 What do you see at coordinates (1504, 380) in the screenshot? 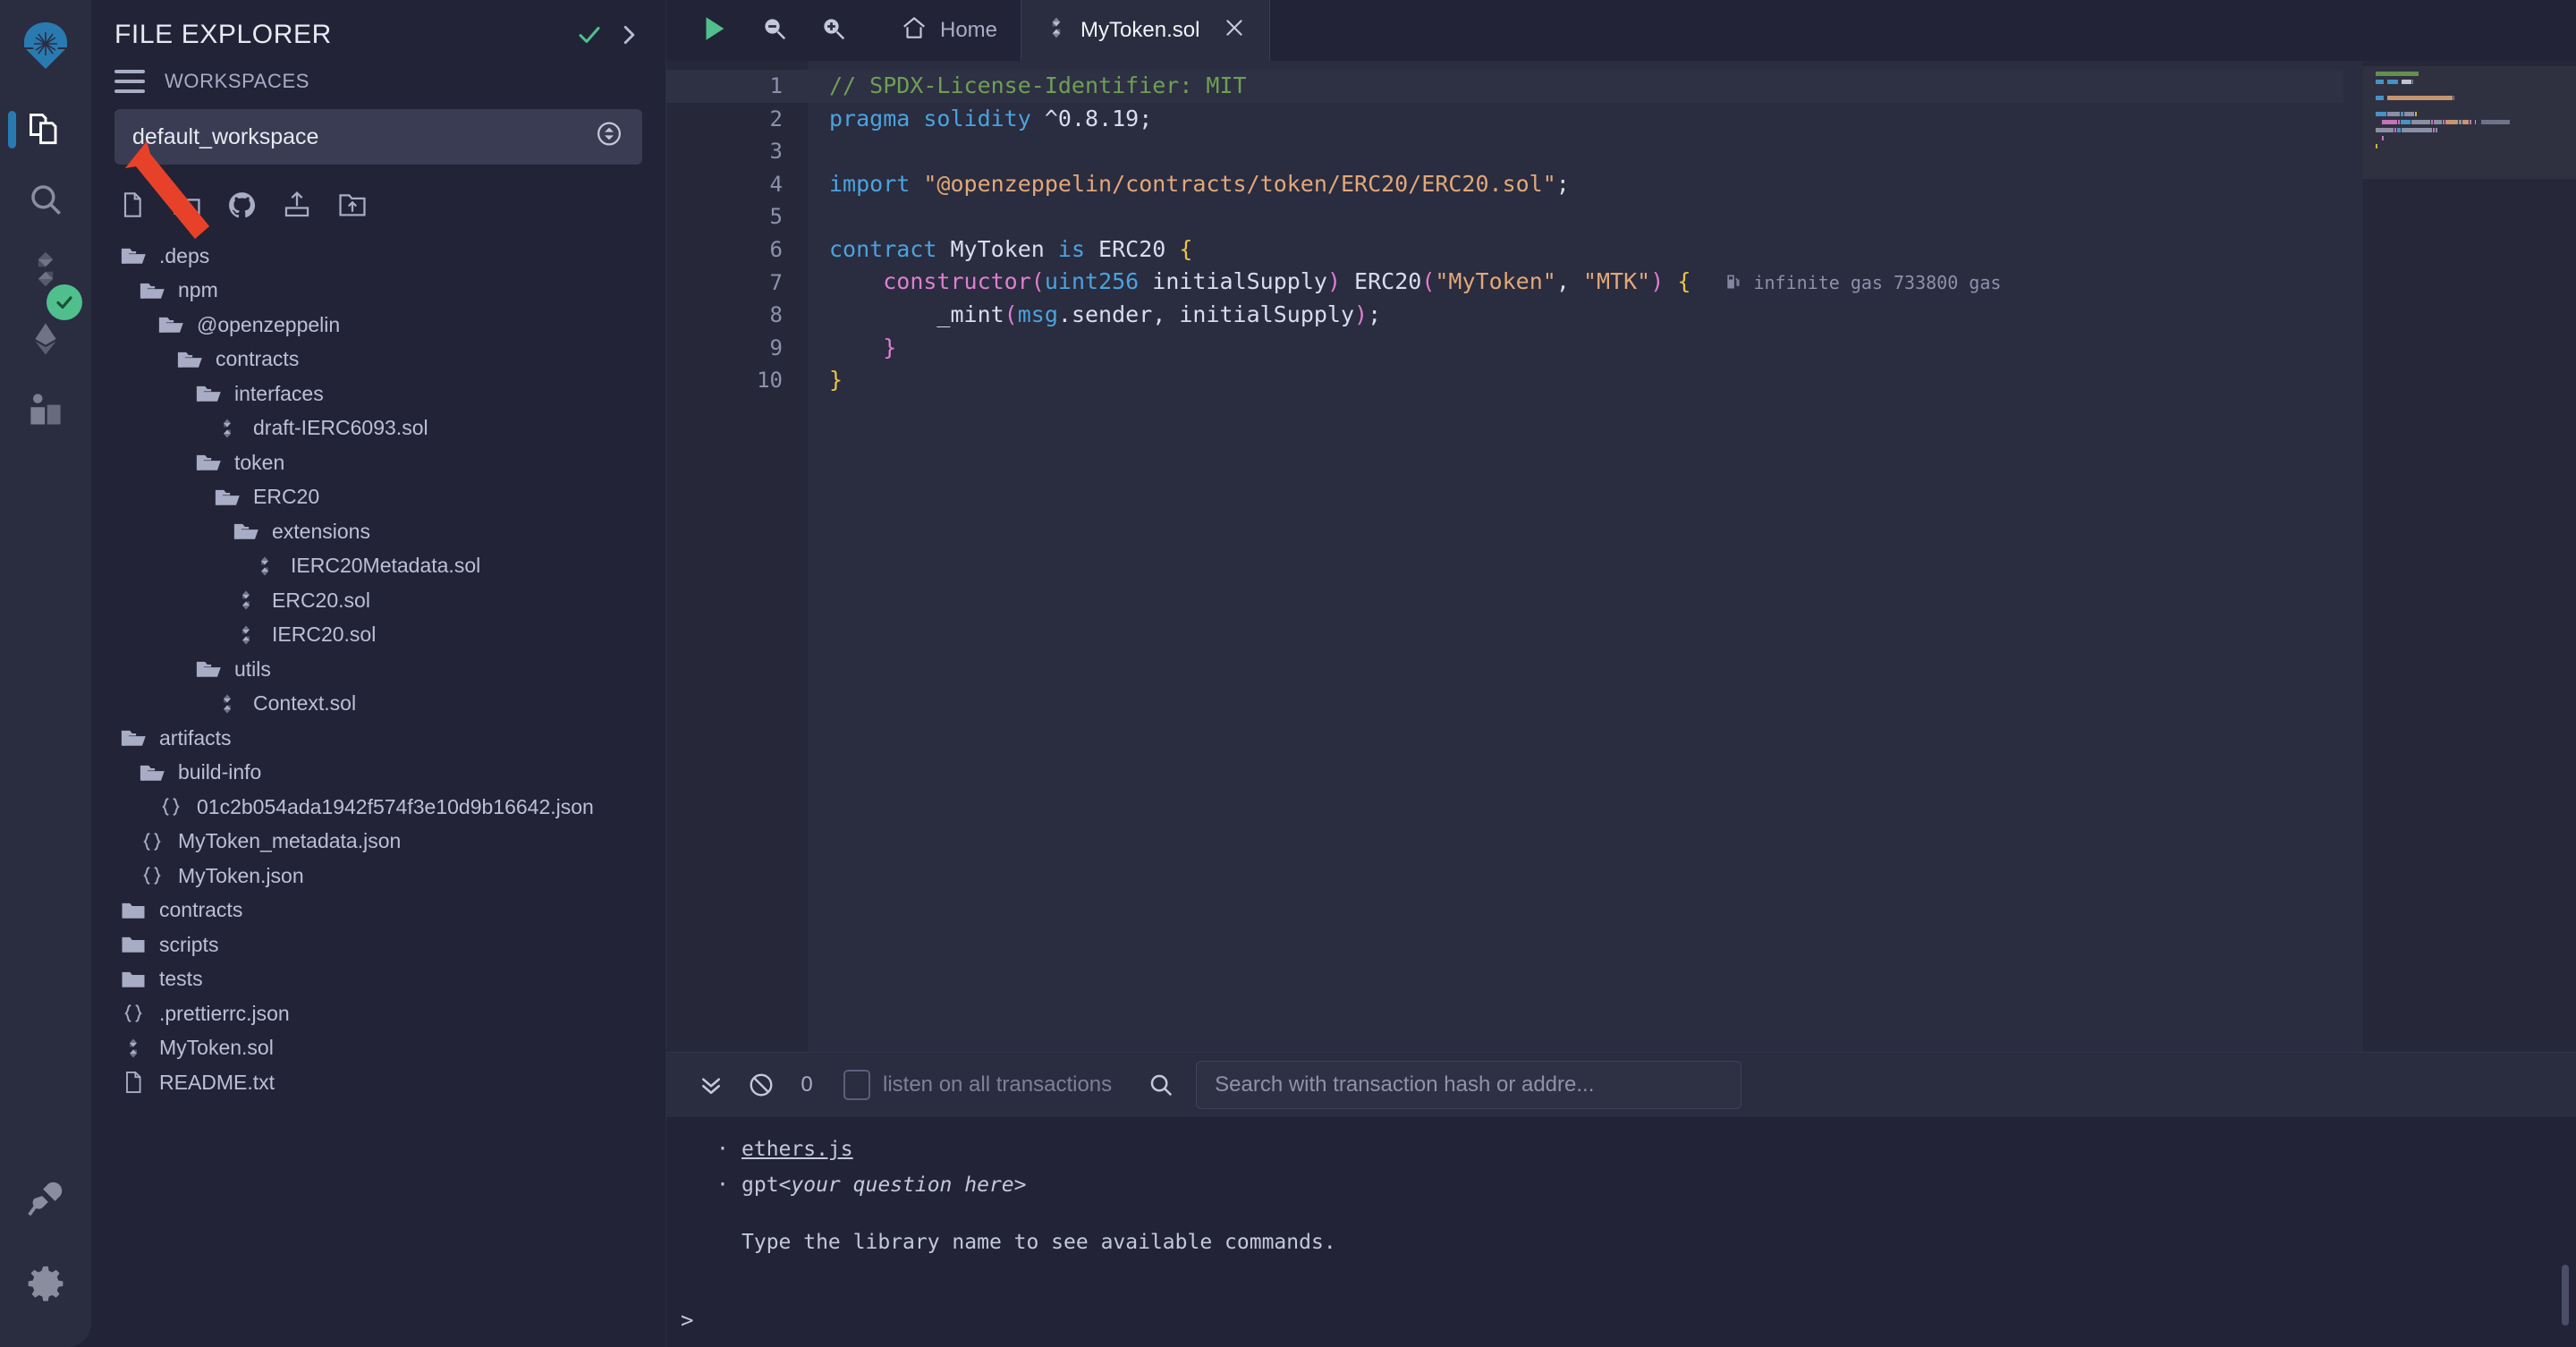
I see `code-line: 10}` at bounding box center [1504, 380].